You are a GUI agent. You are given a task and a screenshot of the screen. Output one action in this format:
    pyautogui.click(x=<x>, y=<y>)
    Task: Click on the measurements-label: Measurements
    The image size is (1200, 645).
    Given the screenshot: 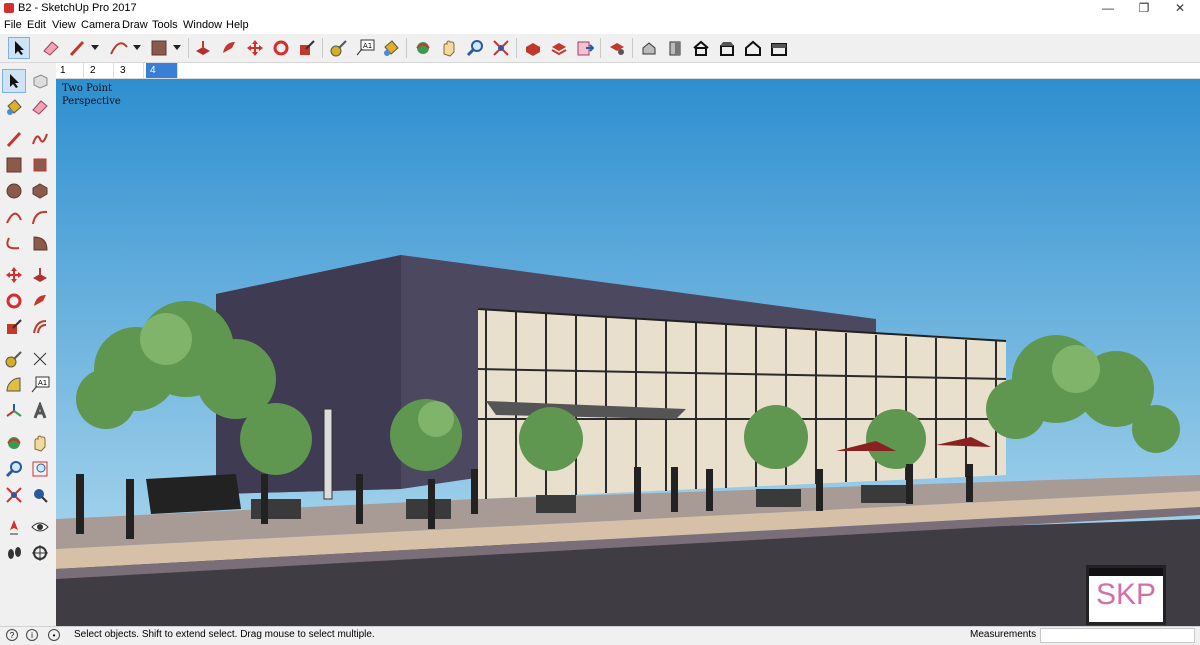 What is the action you would take?
    pyautogui.click(x=1003, y=634)
    